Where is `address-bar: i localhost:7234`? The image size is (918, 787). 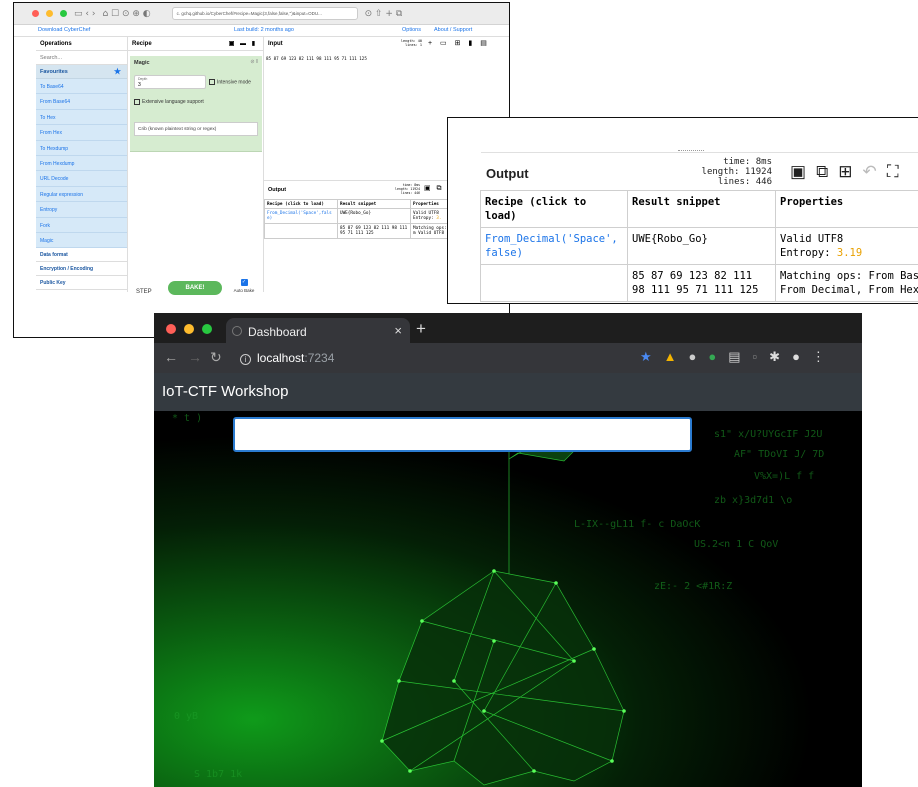
address-bar: i localhost:7234 is located at coordinates (366, 358).